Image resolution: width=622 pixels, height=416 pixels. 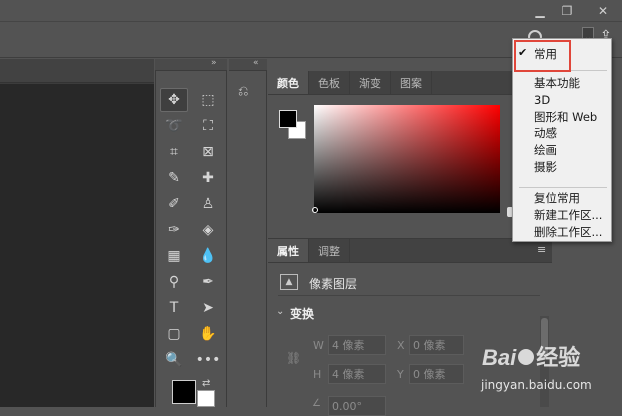 I want to click on collapse-chevron-icon: », so click(x=214, y=63).